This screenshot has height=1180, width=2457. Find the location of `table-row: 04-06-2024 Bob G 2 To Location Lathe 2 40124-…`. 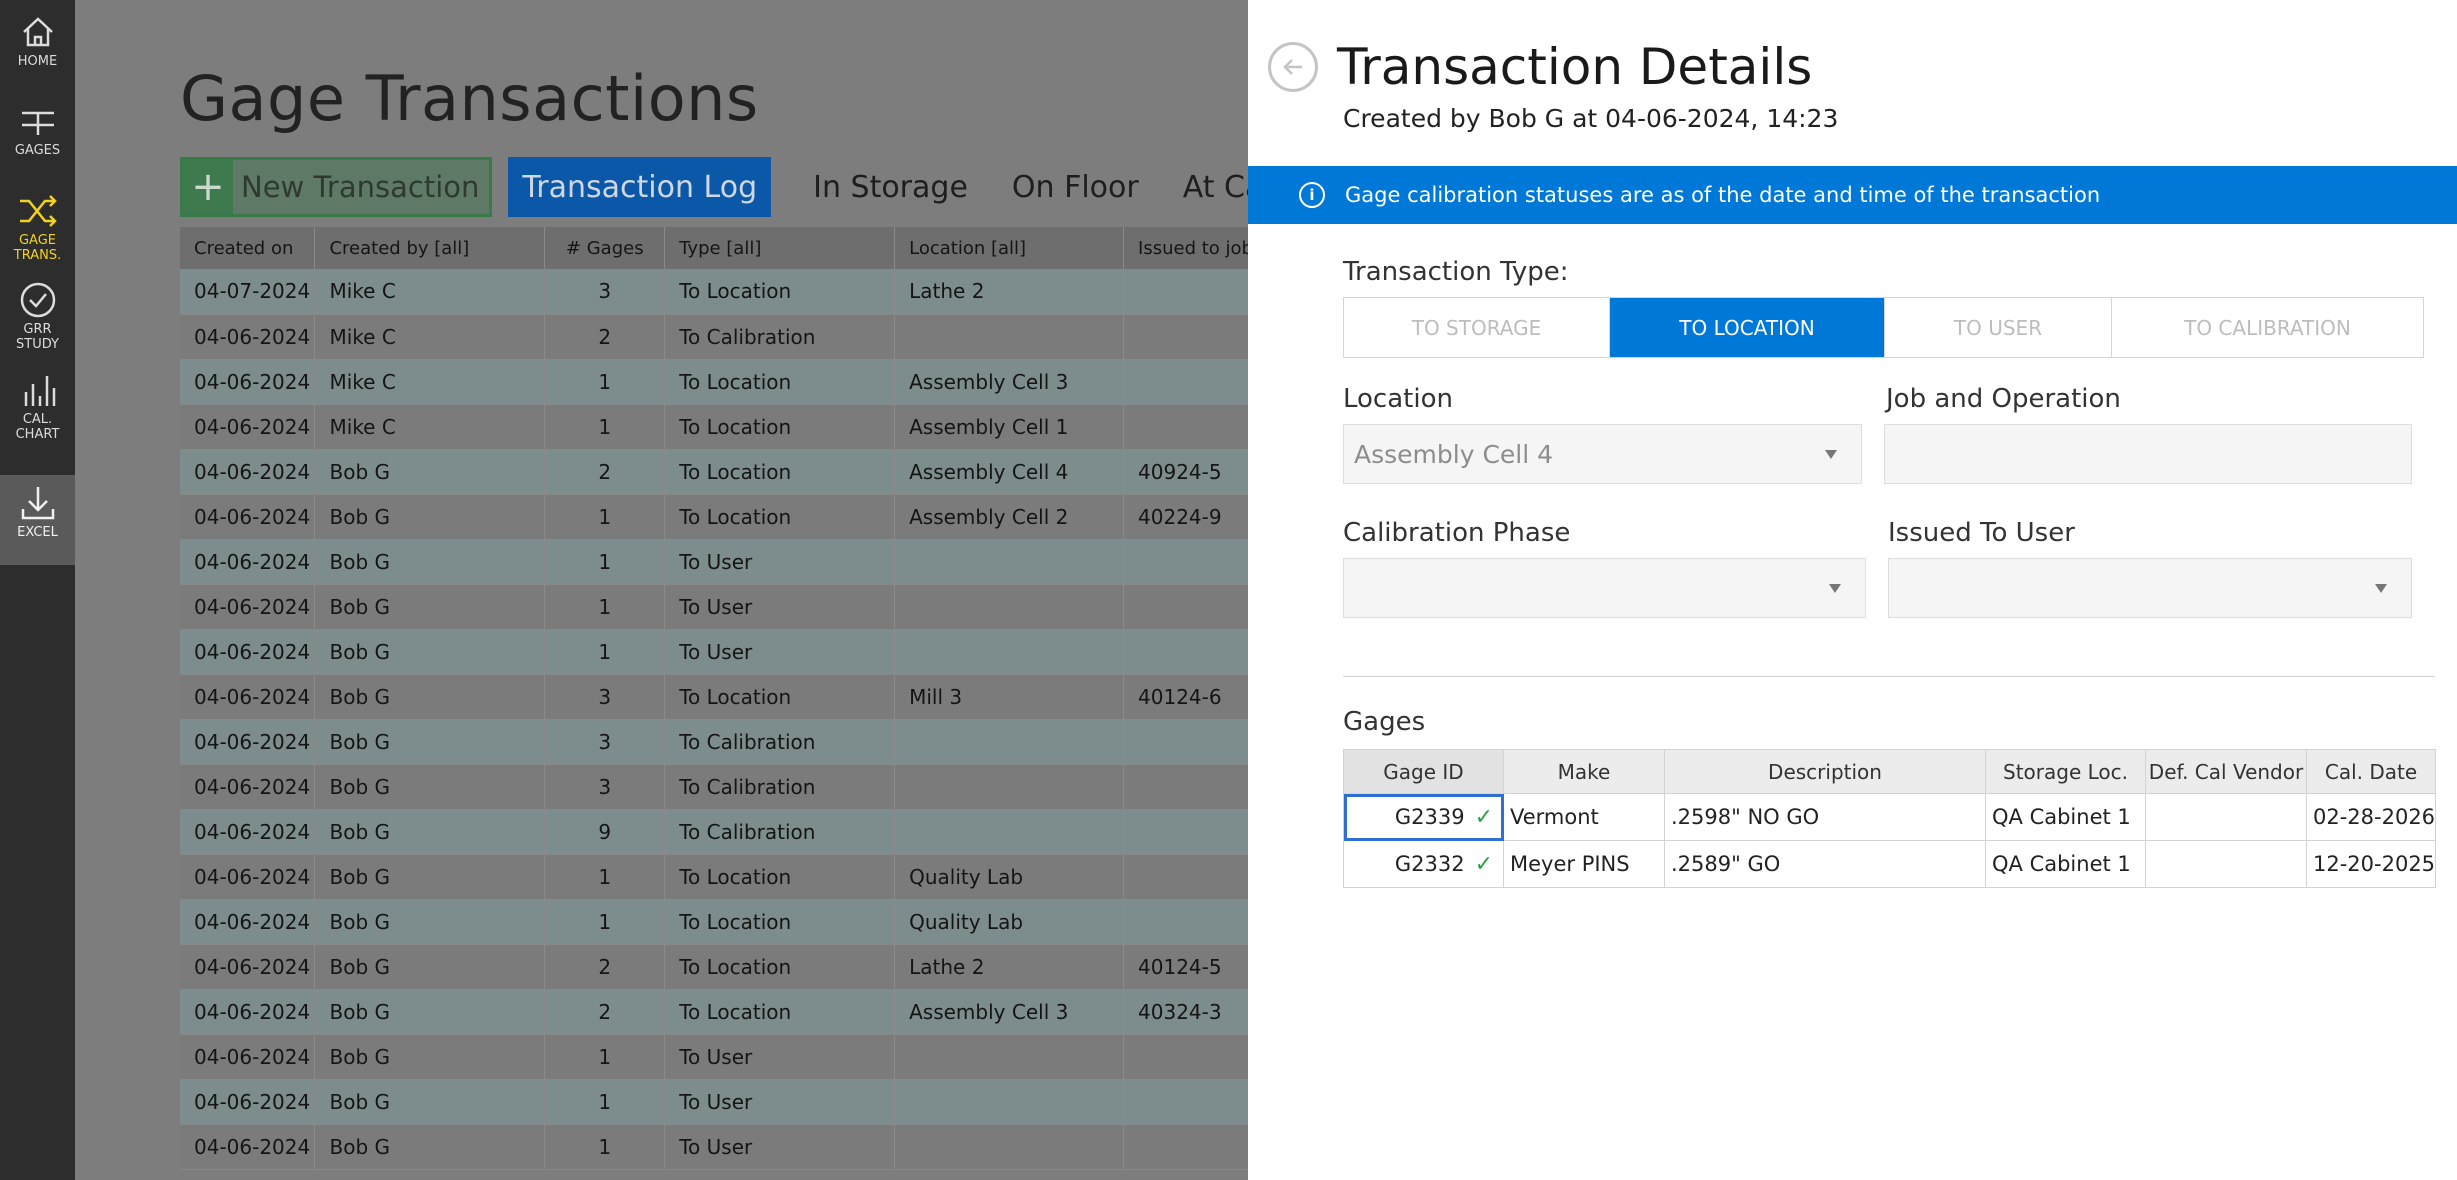

table-row: 04-06-2024 Bob G 2 To Location Lathe 2 40124-… is located at coordinates (714, 967).